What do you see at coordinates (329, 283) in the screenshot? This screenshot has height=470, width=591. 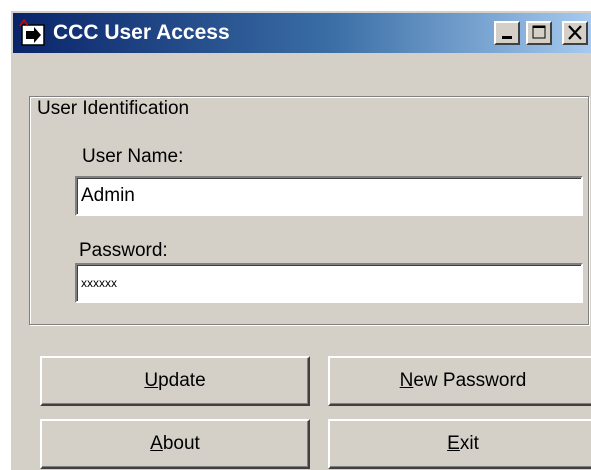 I see `password-input` at bounding box center [329, 283].